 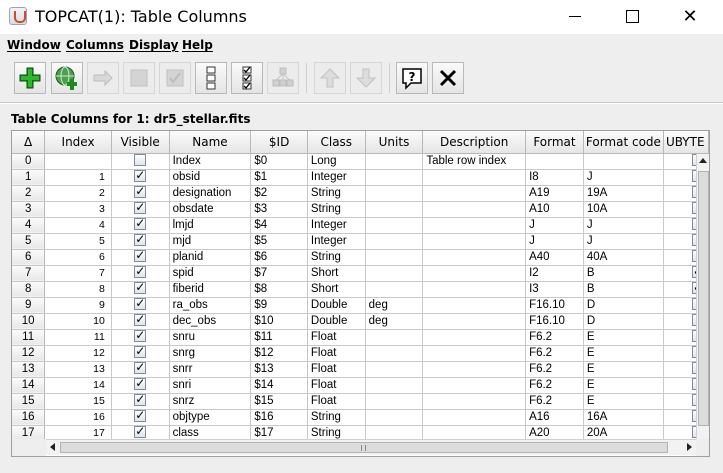 What do you see at coordinates (175, 78) in the screenshot?
I see `show-column-button` at bounding box center [175, 78].